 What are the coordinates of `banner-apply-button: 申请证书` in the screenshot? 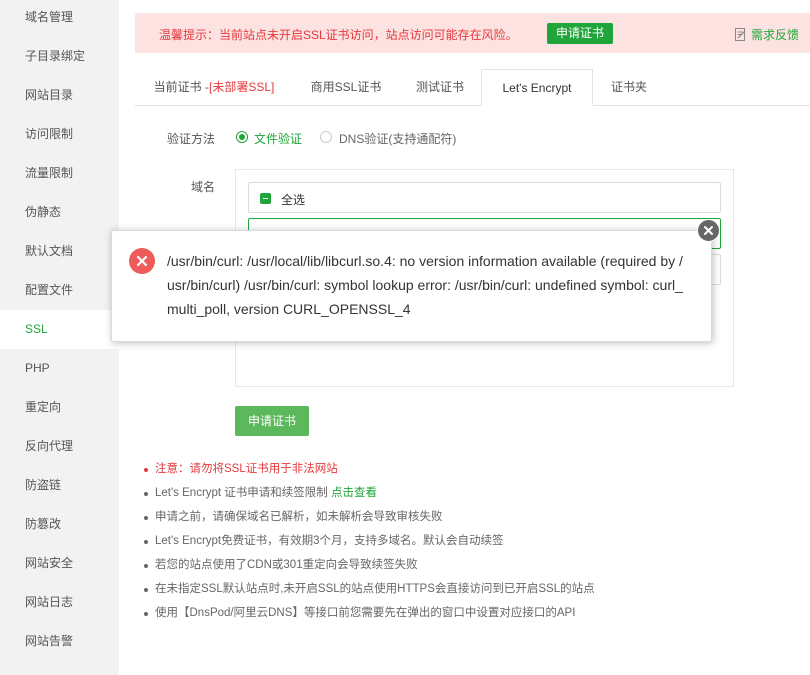 It's located at (580, 33).